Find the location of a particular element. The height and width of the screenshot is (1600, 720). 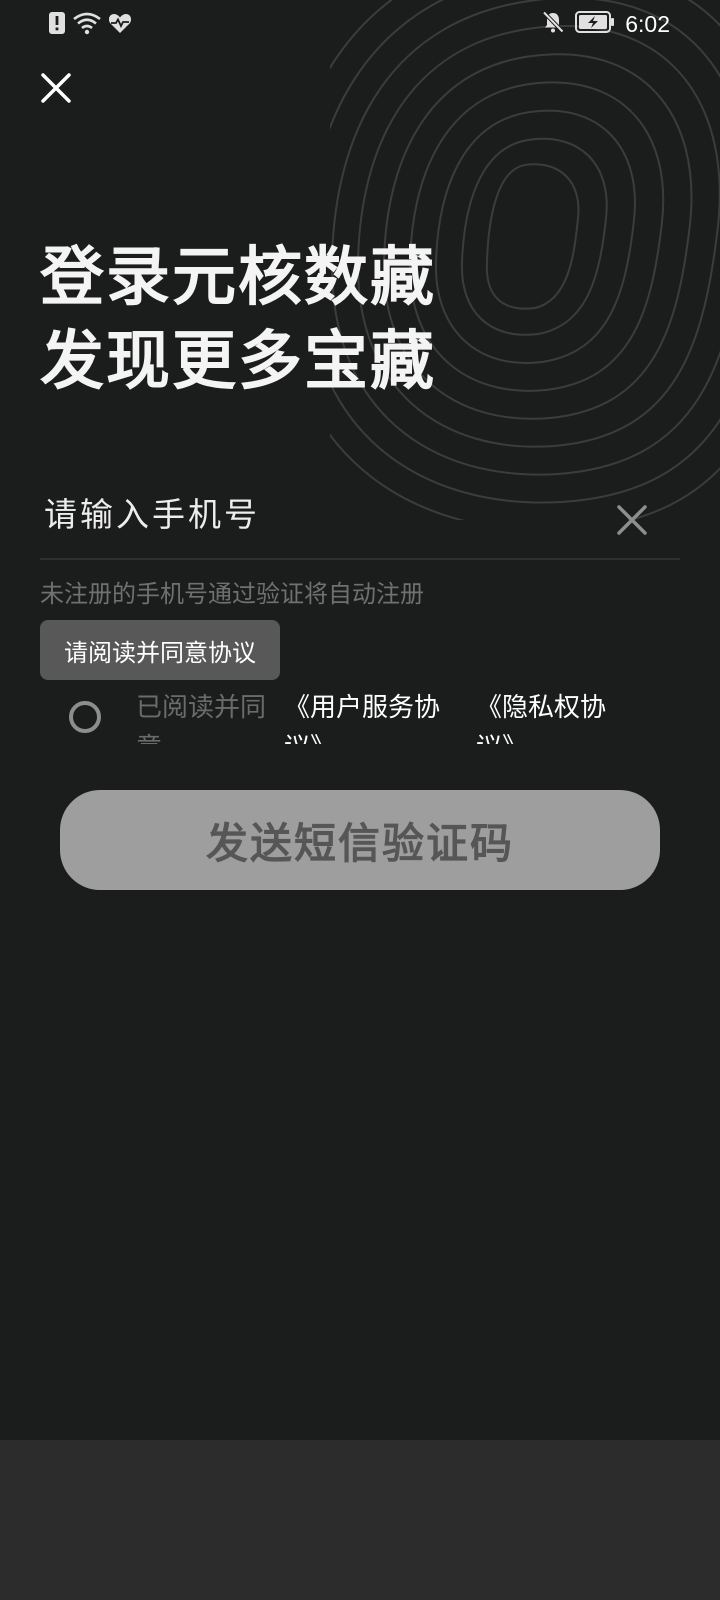

clear-icon is located at coordinates (632, 520).